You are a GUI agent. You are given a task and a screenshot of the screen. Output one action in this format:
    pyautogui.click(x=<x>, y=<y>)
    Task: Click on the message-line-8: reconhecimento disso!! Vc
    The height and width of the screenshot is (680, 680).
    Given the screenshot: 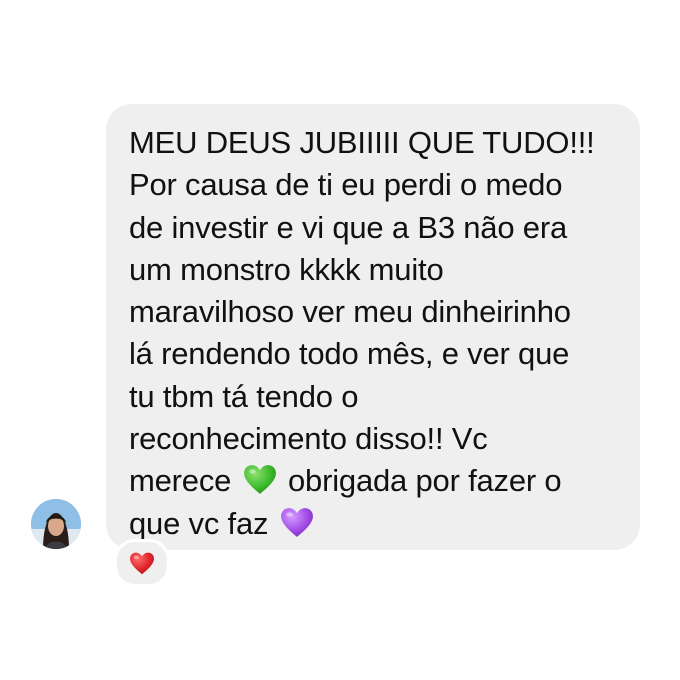 What is the action you would take?
    pyautogui.click(x=308, y=439)
    